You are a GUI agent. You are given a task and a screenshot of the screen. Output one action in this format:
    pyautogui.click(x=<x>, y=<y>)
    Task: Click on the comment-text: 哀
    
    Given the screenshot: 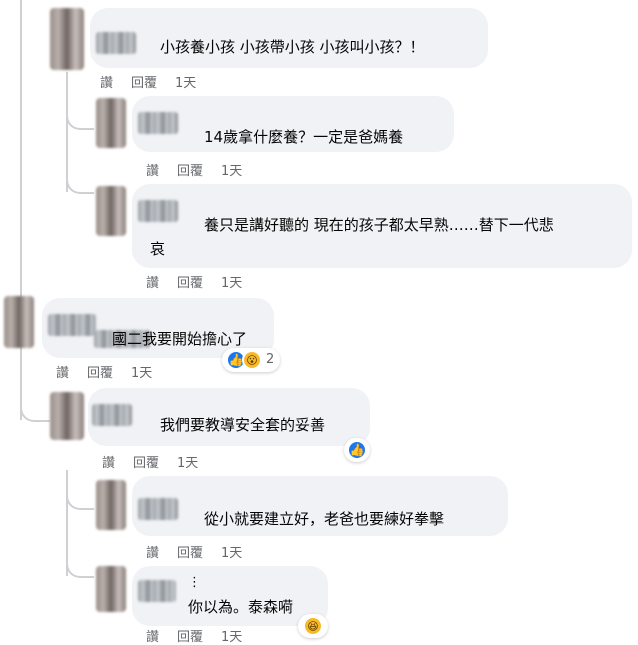 What is the action you would take?
    pyautogui.click(x=158, y=249)
    